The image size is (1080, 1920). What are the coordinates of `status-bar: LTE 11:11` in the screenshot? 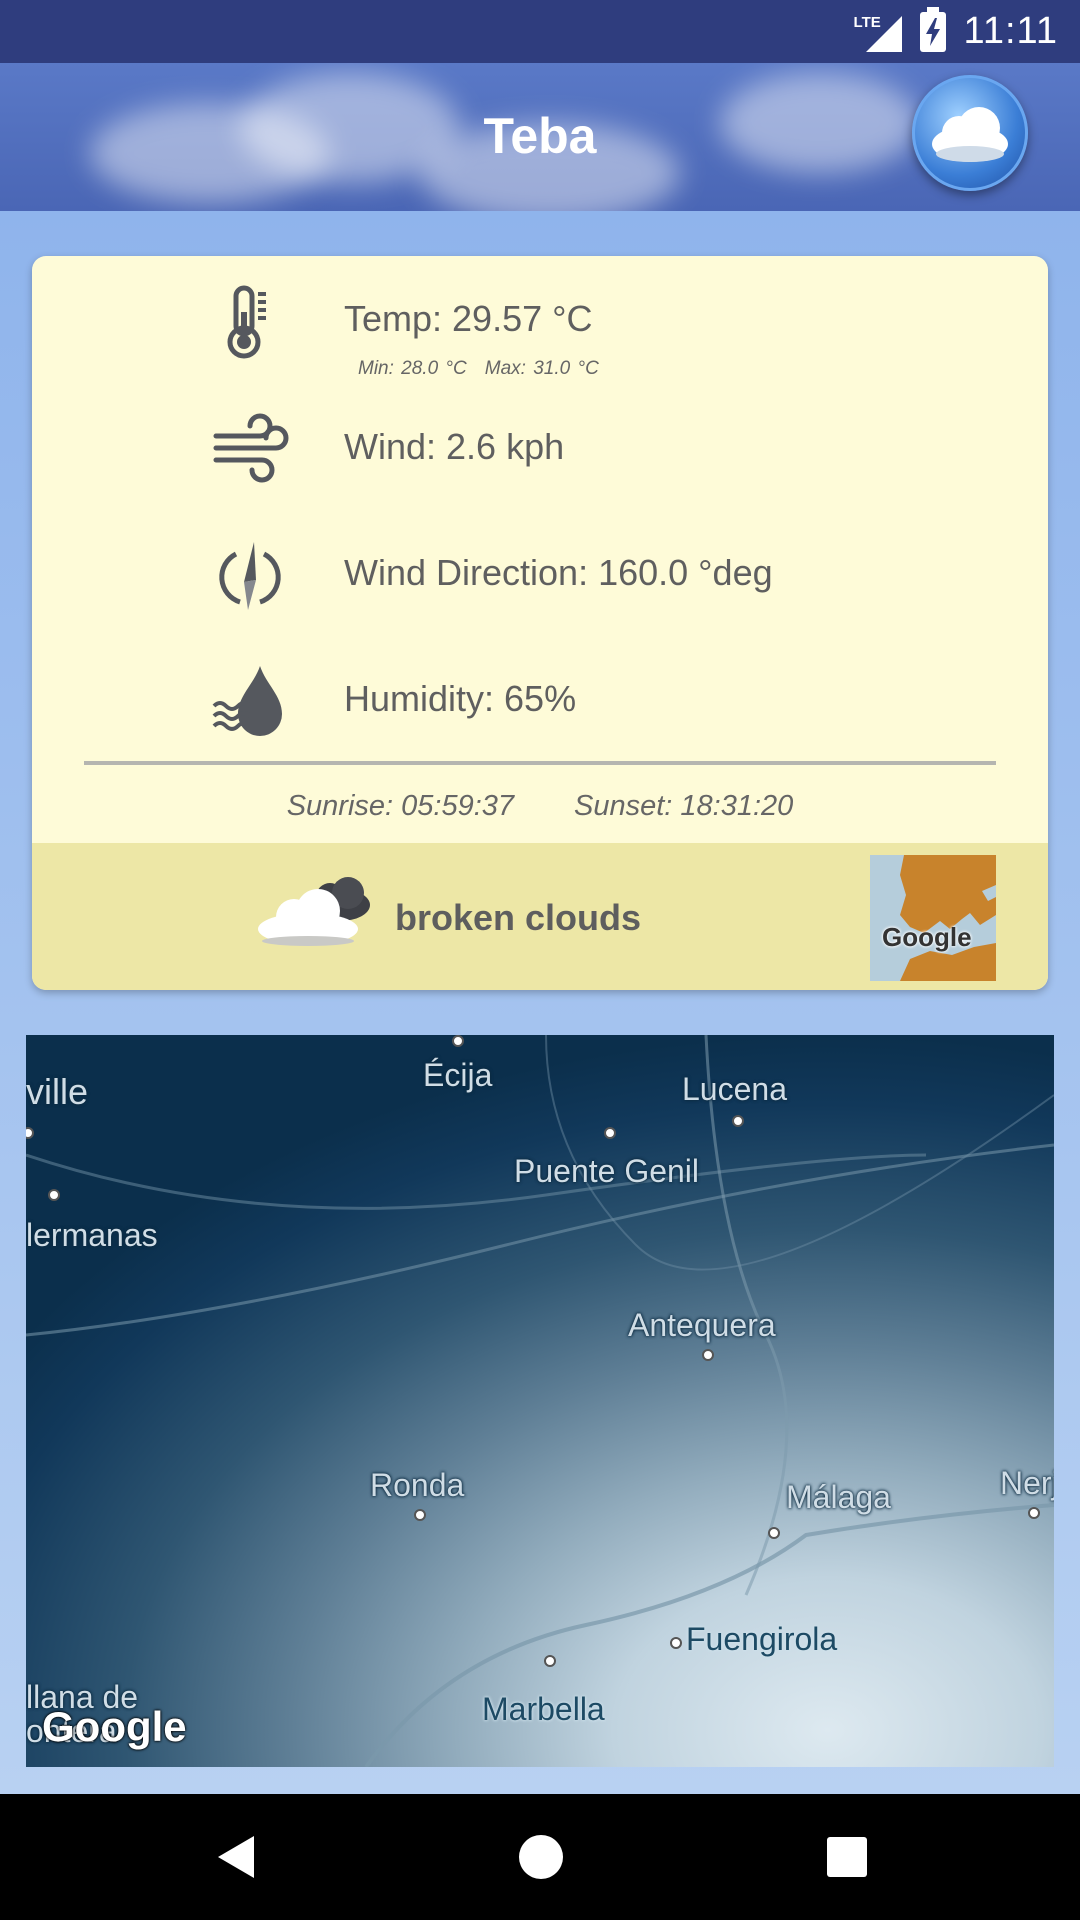 It's located at (540, 31).